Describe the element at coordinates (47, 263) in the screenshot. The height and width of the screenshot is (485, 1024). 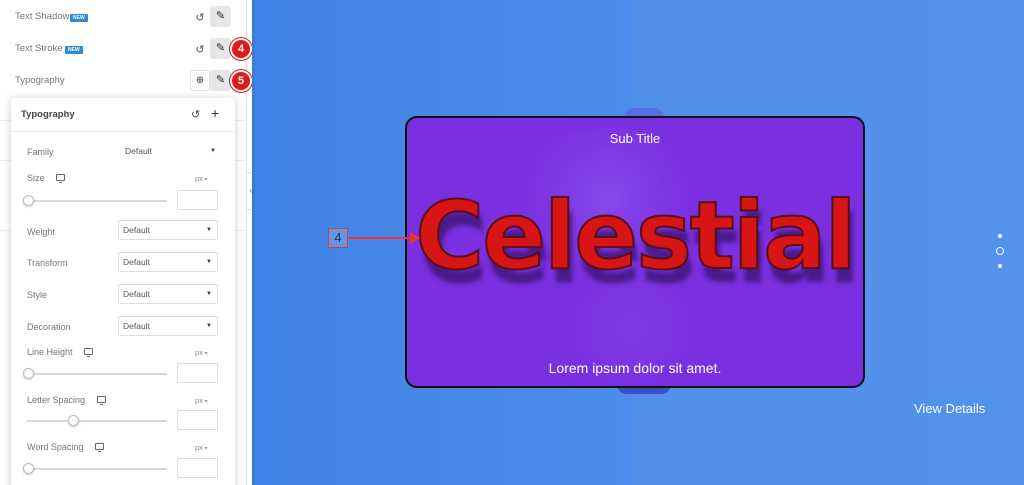
I see `transform-label: Transform` at that location.